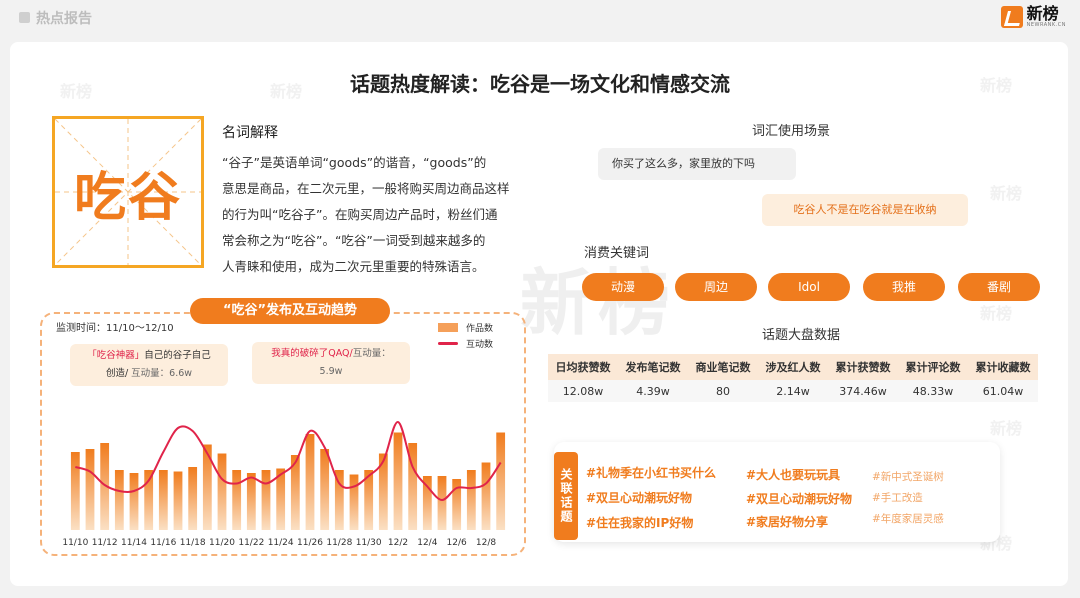 Image resolution: width=1080 pixels, height=598 pixels. I want to click on related-topic-tag: #住在我家的IP好物, so click(639, 522).